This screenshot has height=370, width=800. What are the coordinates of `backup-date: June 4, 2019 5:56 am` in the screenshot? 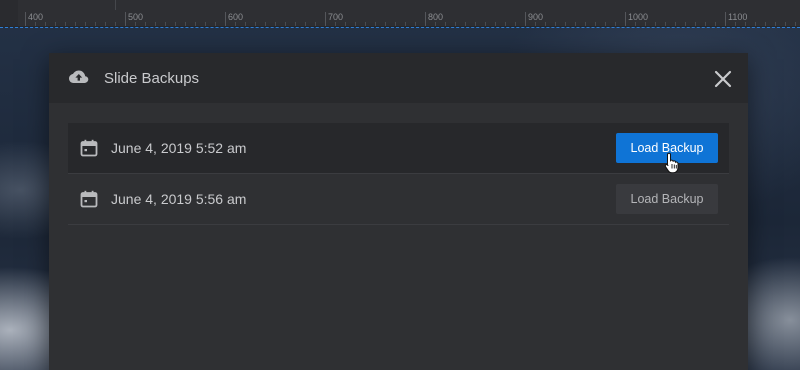 It's located at (179, 199).